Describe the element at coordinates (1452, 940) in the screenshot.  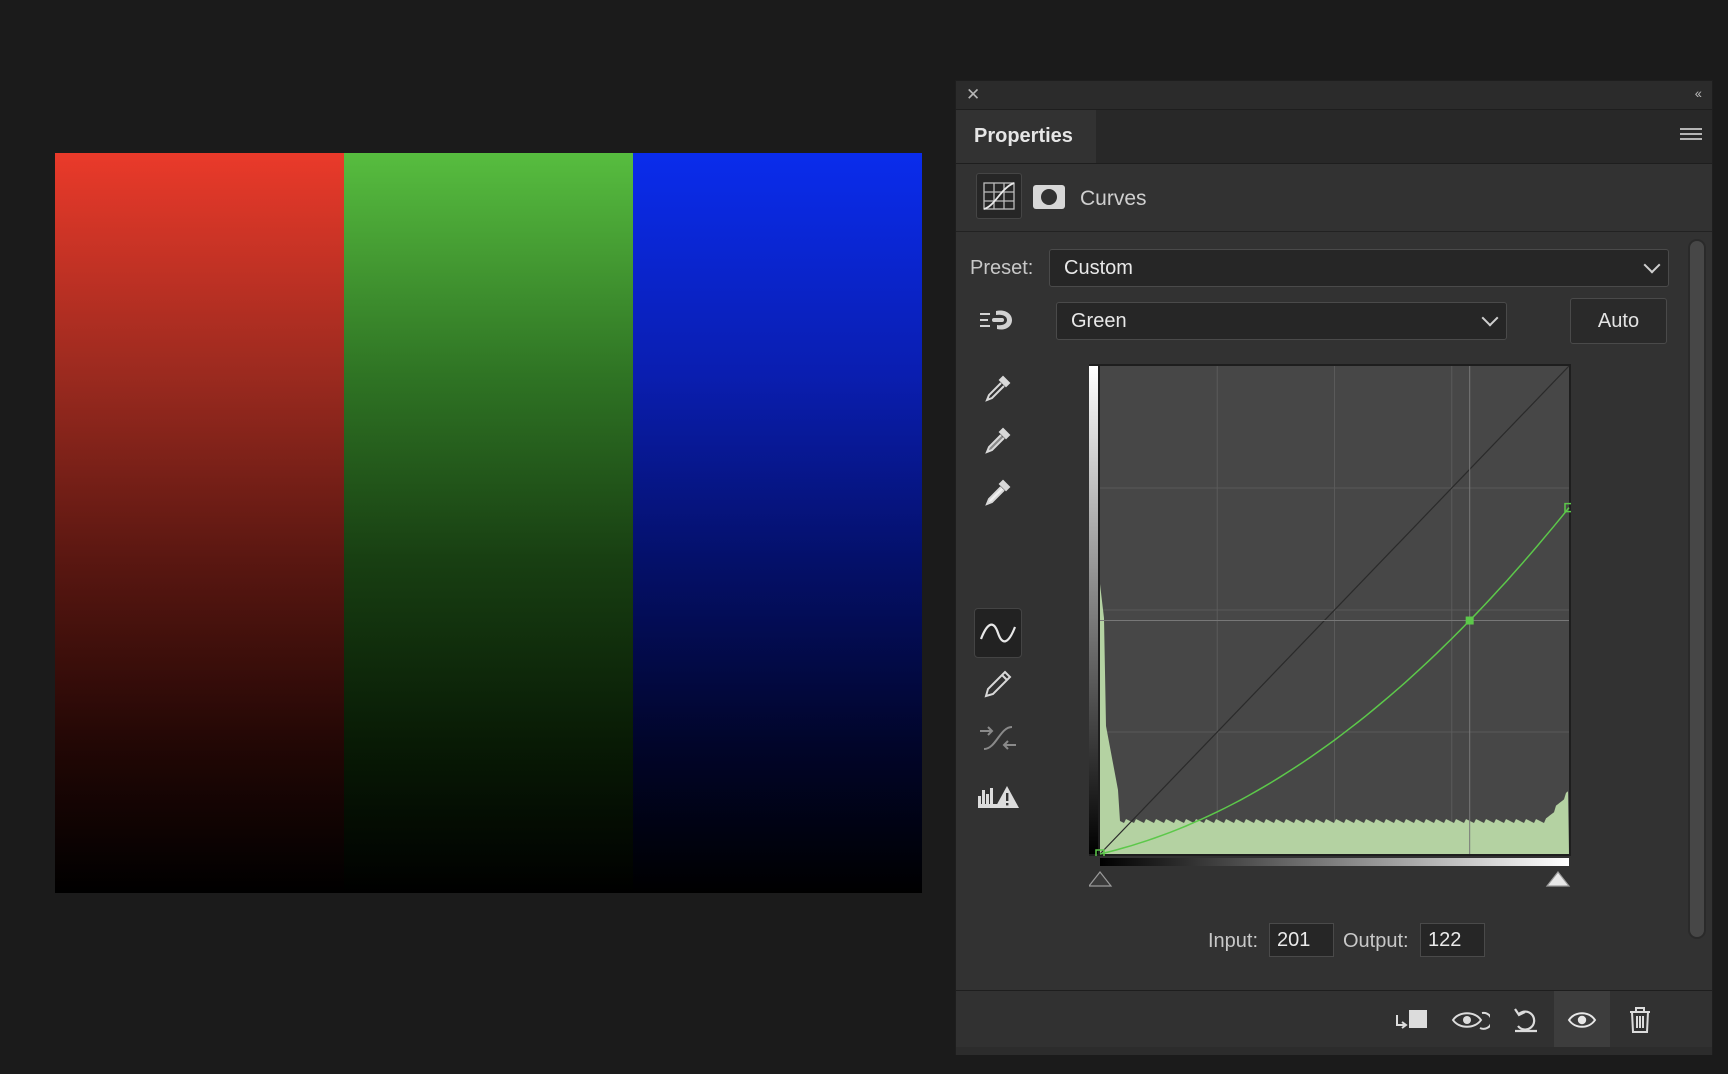
I see `output-field: 122` at that location.